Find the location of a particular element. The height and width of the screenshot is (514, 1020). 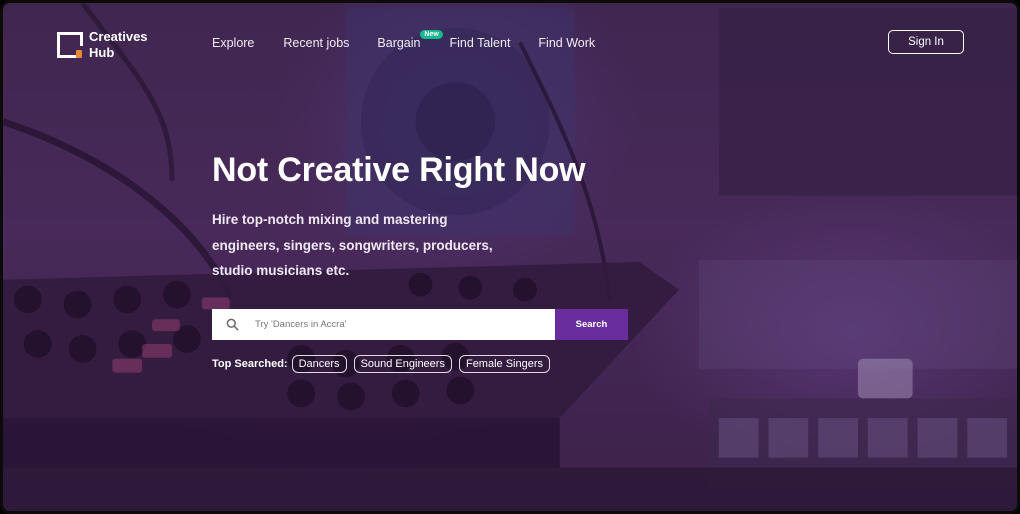

search-button: Search is located at coordinates (591, 324).